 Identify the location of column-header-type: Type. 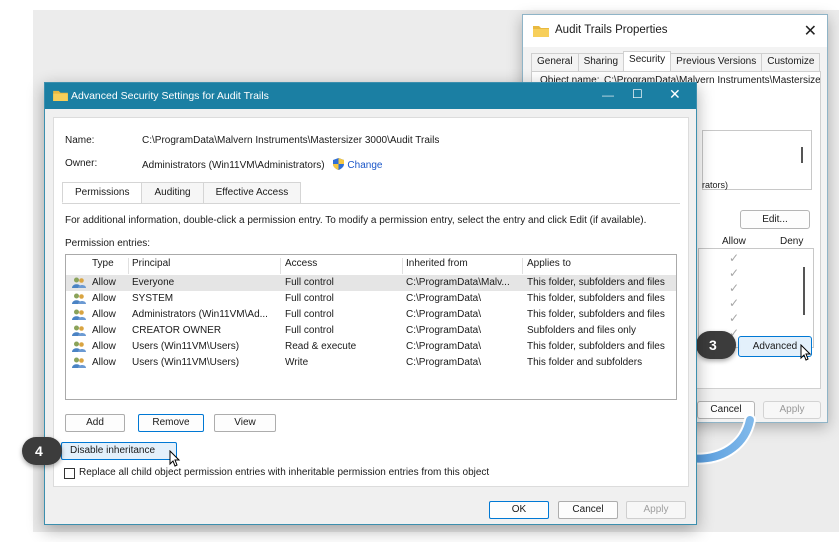
(103, 263).